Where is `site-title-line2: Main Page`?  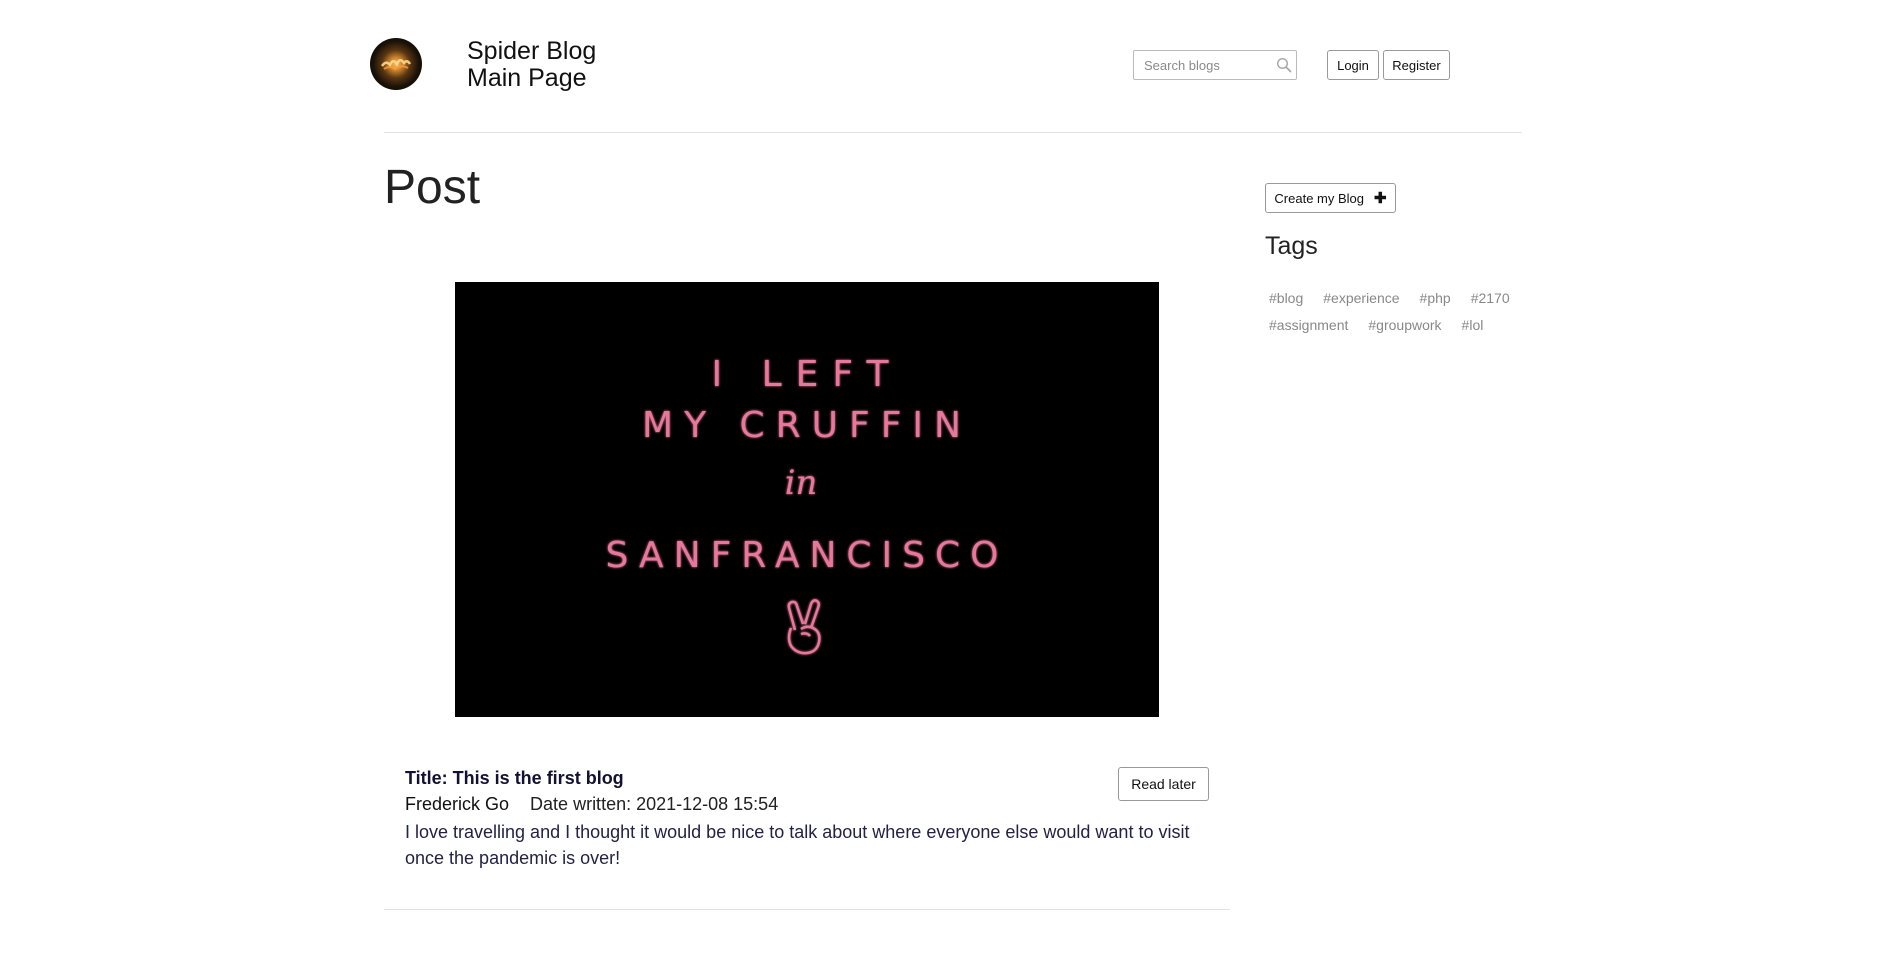 site-title-line2: Main Page is located at coordinates (527, 78).